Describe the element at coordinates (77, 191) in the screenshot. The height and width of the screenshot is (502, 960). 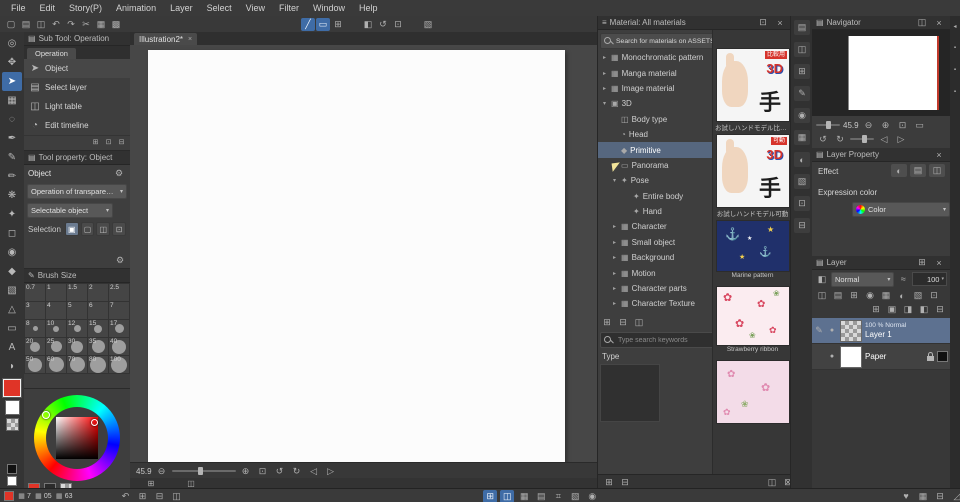
I see `transparent-part-dropdown: Operation of transparent part` at that location.